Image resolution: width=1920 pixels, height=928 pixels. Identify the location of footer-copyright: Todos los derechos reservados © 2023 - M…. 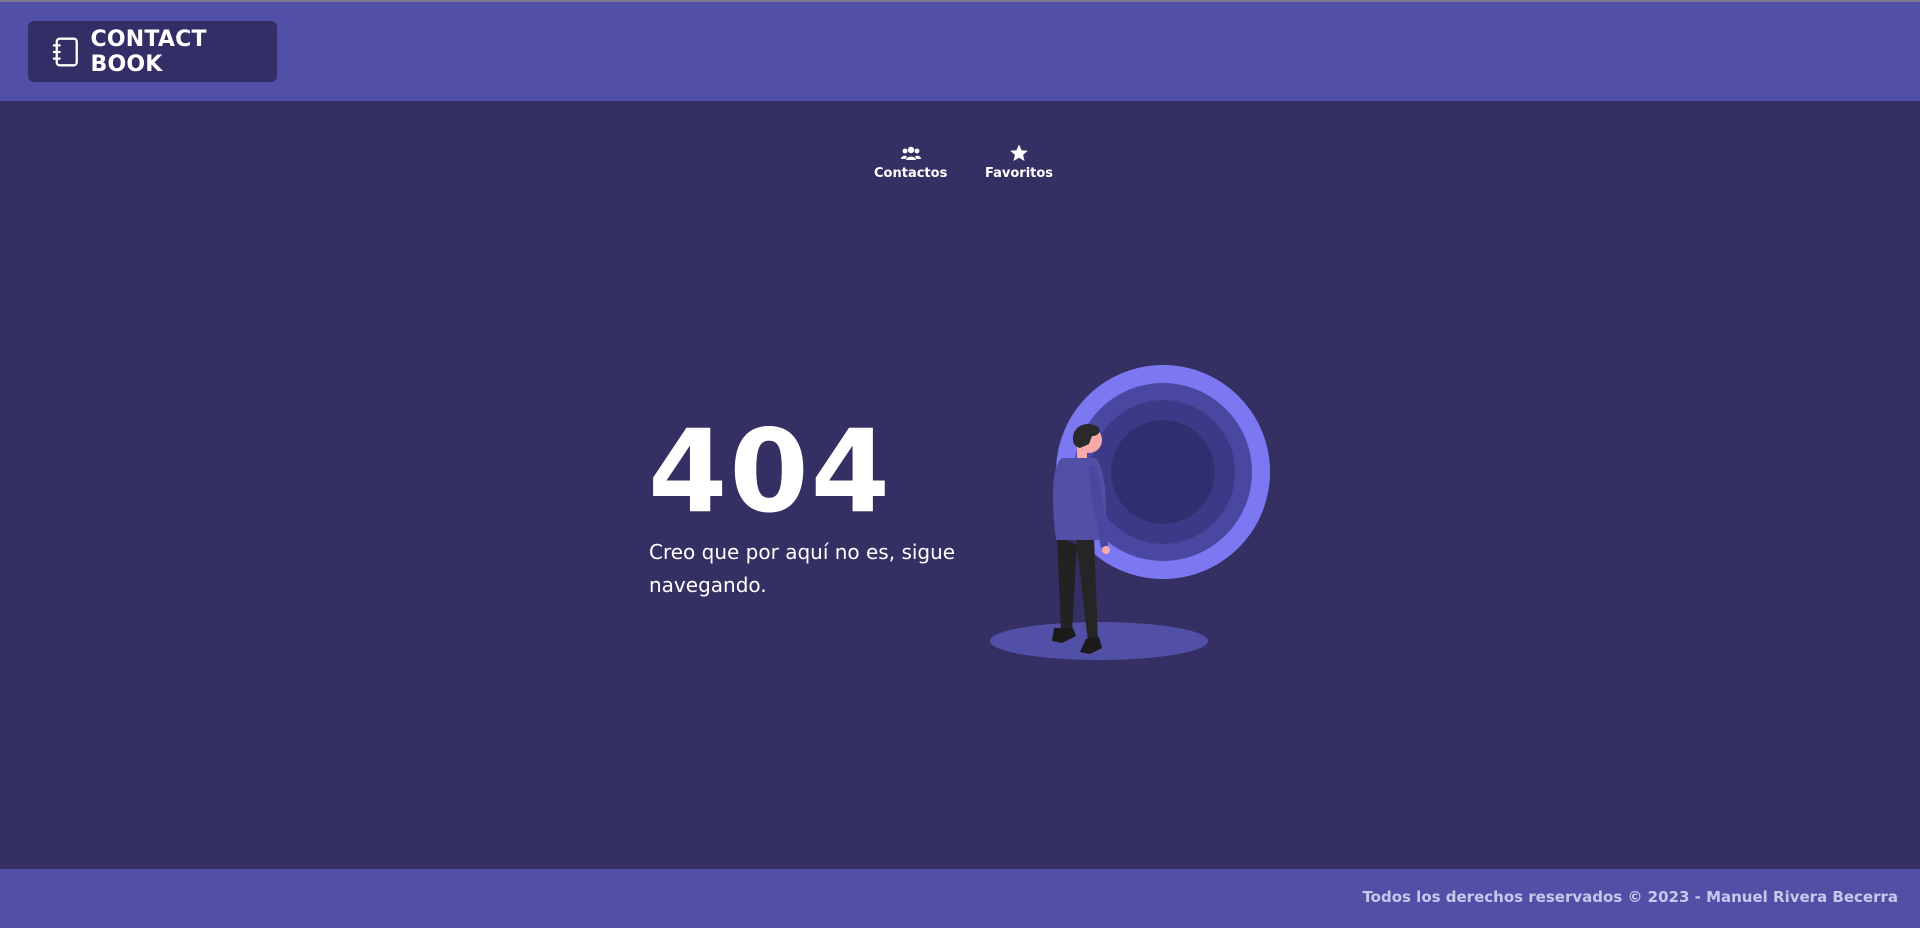
(1630, 897).